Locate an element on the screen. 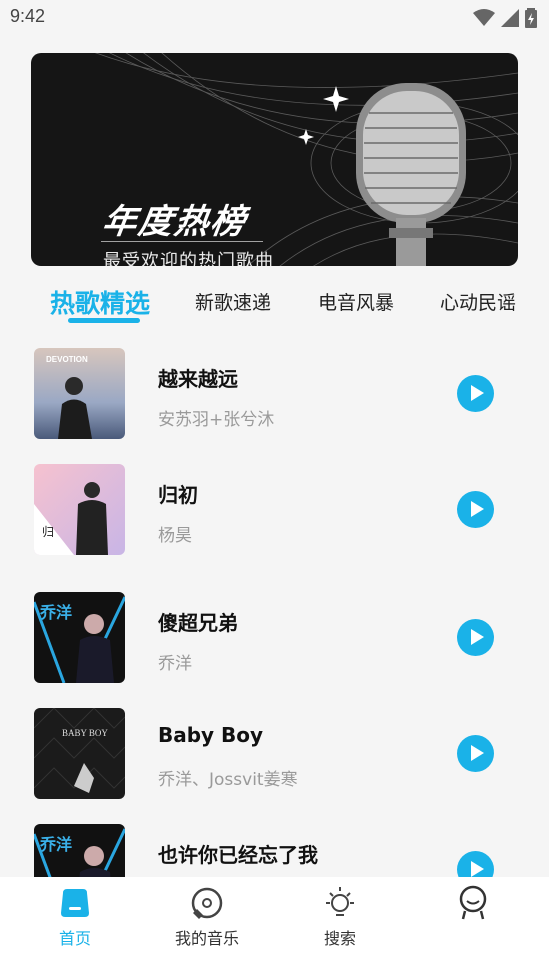 This screenshot has width=549, height=976. banner-divider is located at coordinates (182, 241).